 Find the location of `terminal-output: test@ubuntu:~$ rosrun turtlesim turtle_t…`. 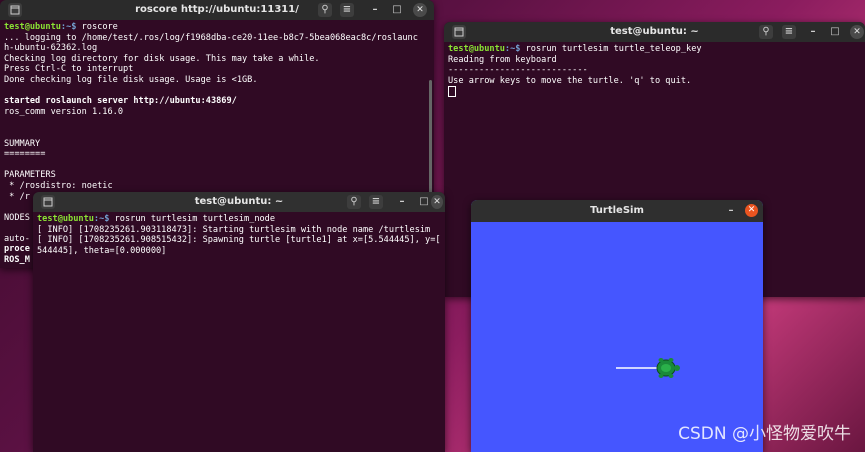

terminal-output: test@ubuntu:~$ rosrun turtlesim turtle_t… is located at coordinates (654, 72).